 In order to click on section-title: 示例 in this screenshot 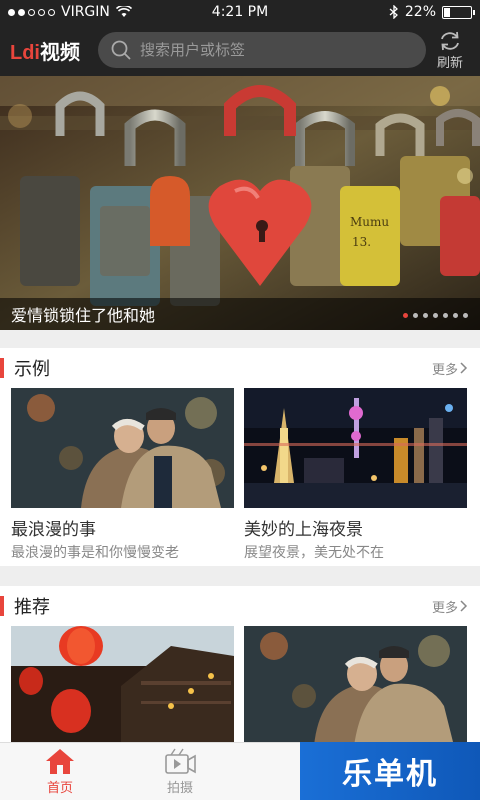, I will do `click(32, 369)`.